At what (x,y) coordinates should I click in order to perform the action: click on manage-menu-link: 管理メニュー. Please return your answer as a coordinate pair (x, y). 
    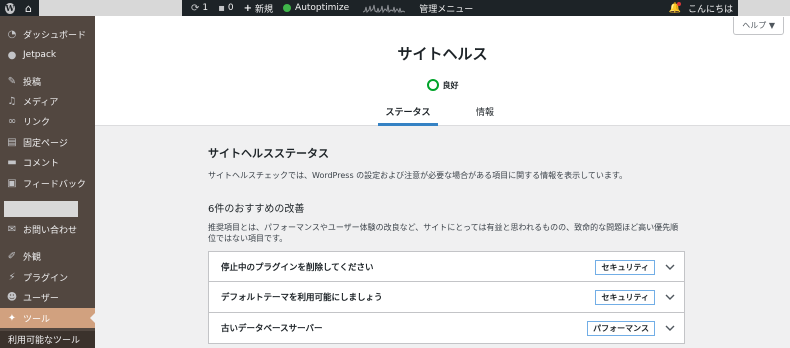
    Looking at the image, I should click on (446, 8).